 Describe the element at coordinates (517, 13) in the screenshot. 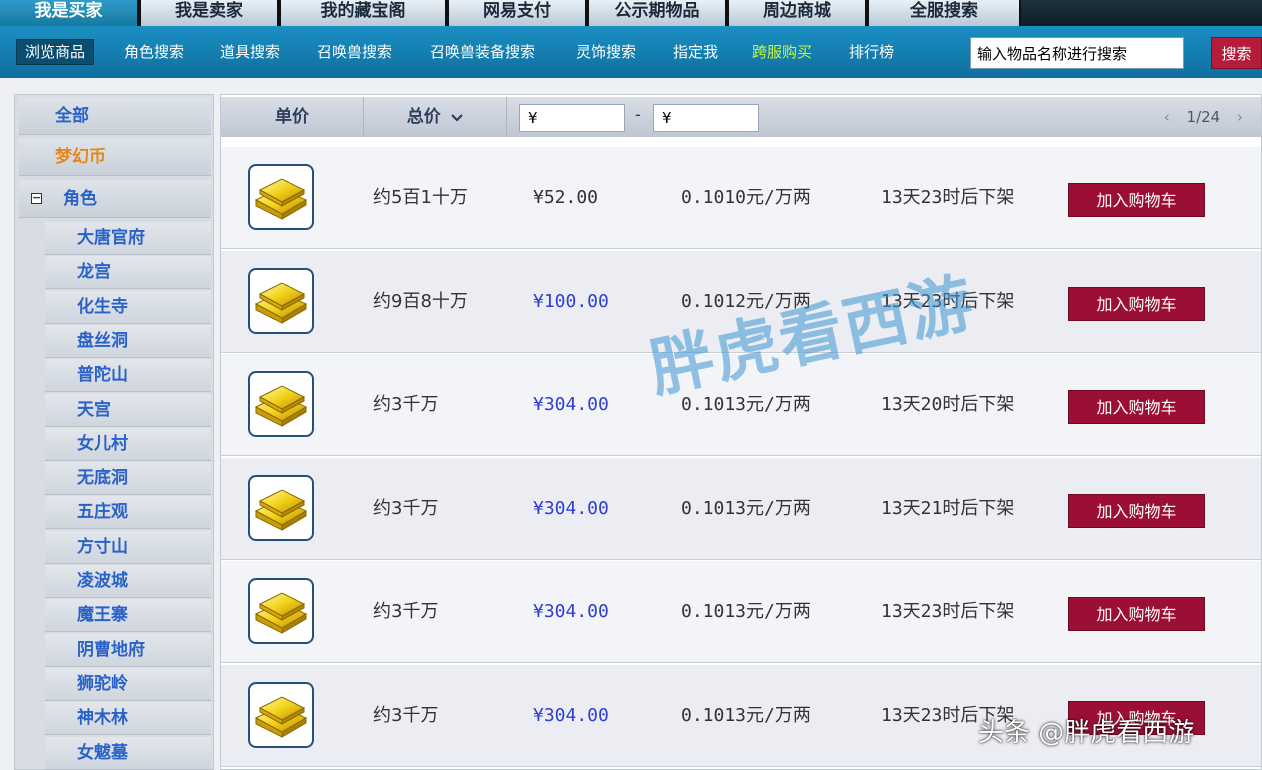

I see `tab-netease-pay: 网易支付` at that location.